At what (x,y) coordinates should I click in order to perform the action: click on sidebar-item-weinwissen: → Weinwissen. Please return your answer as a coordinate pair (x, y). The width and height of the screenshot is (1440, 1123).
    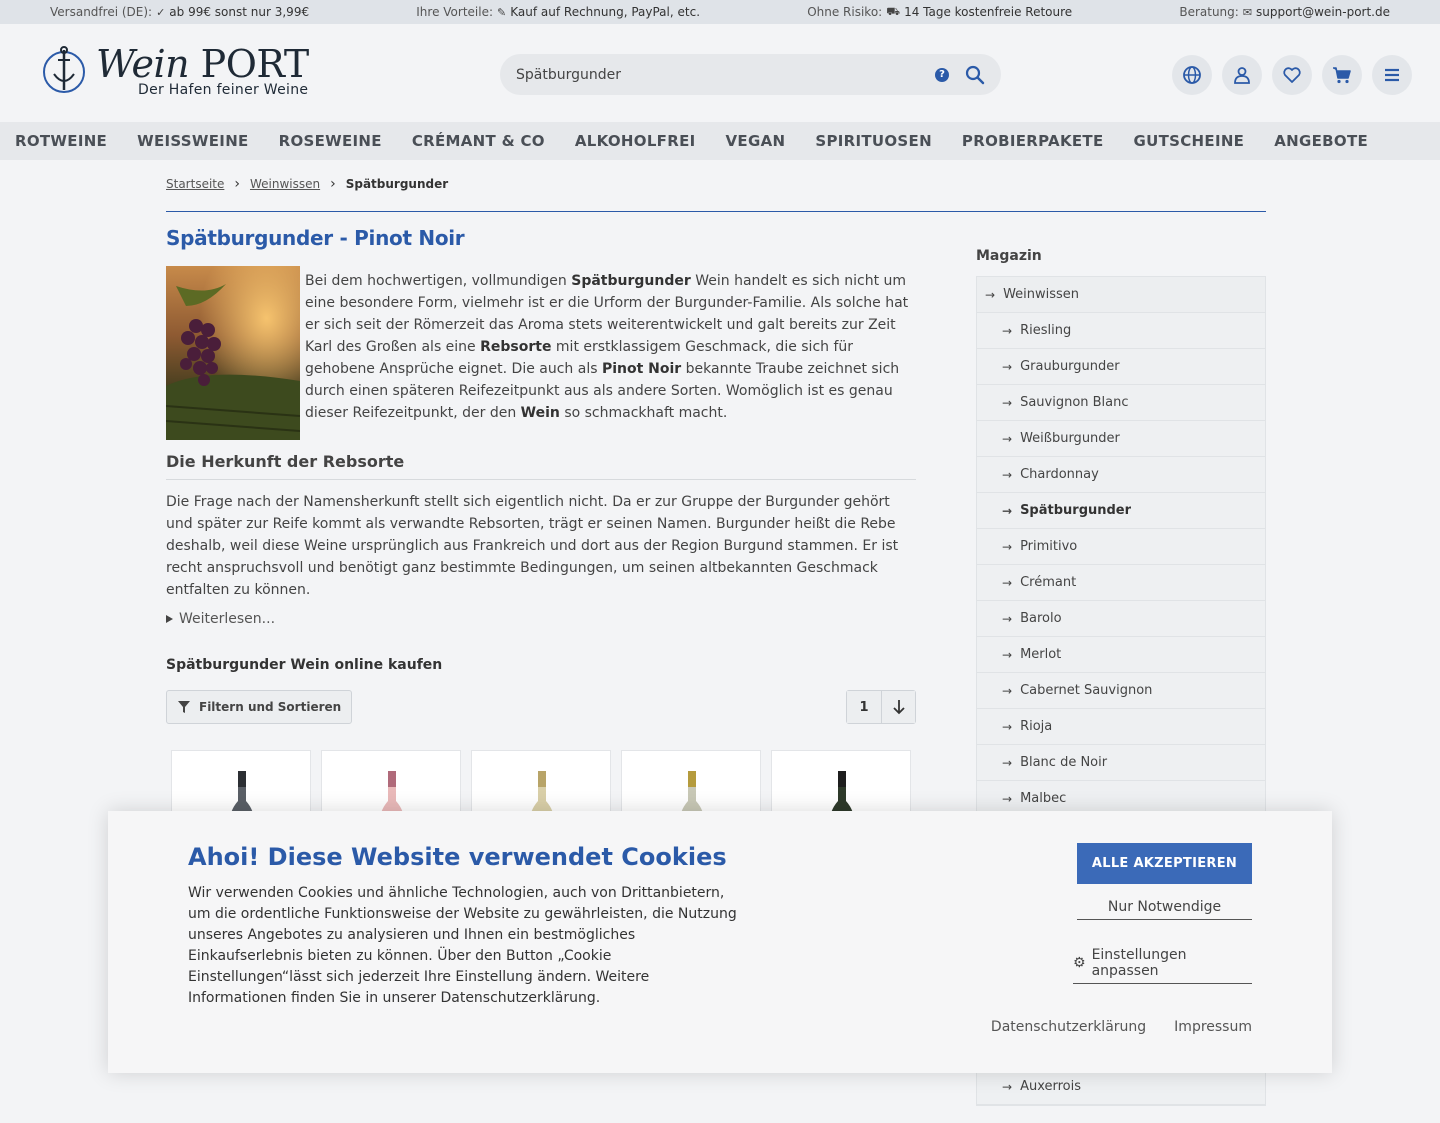
    Looking at the image, I should click on (1121, 295).